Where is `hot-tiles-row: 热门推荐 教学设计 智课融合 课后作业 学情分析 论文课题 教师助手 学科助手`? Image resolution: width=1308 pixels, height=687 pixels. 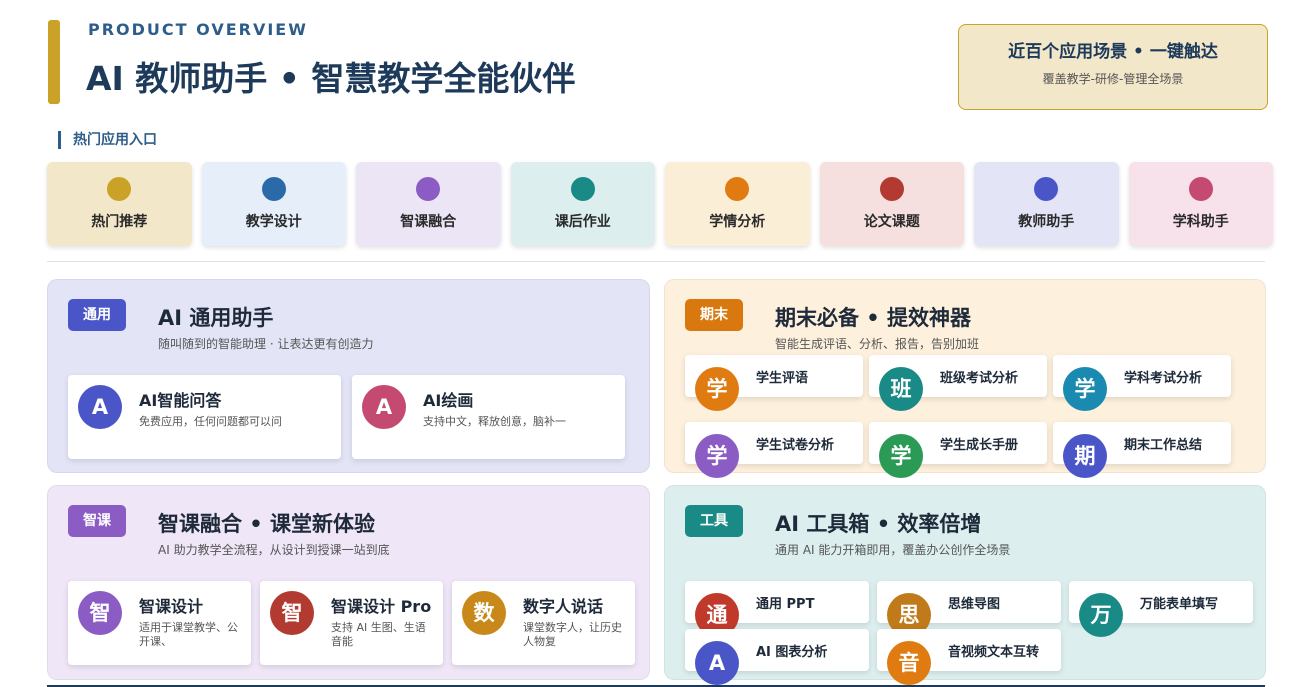 hot-tiles-row: 热门推荐 教学设计 智课融合 课后作业 学情分析 论文课题 教师助手 学科助手 is located at coordinates (660, 204).